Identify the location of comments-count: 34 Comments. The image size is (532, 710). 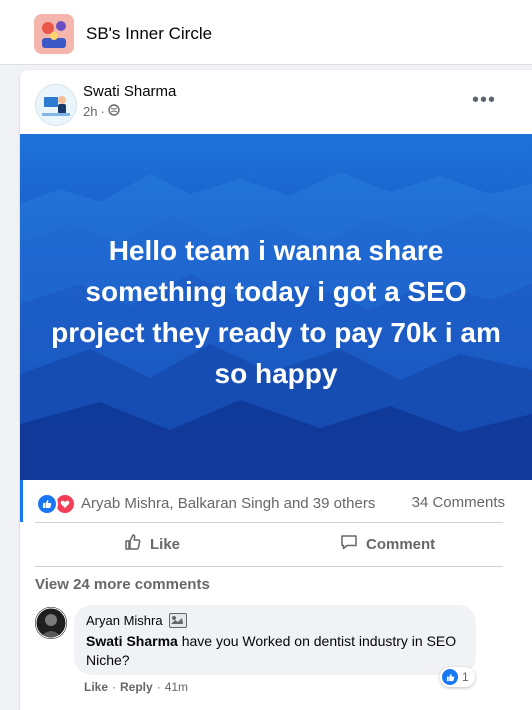
(458, 502).